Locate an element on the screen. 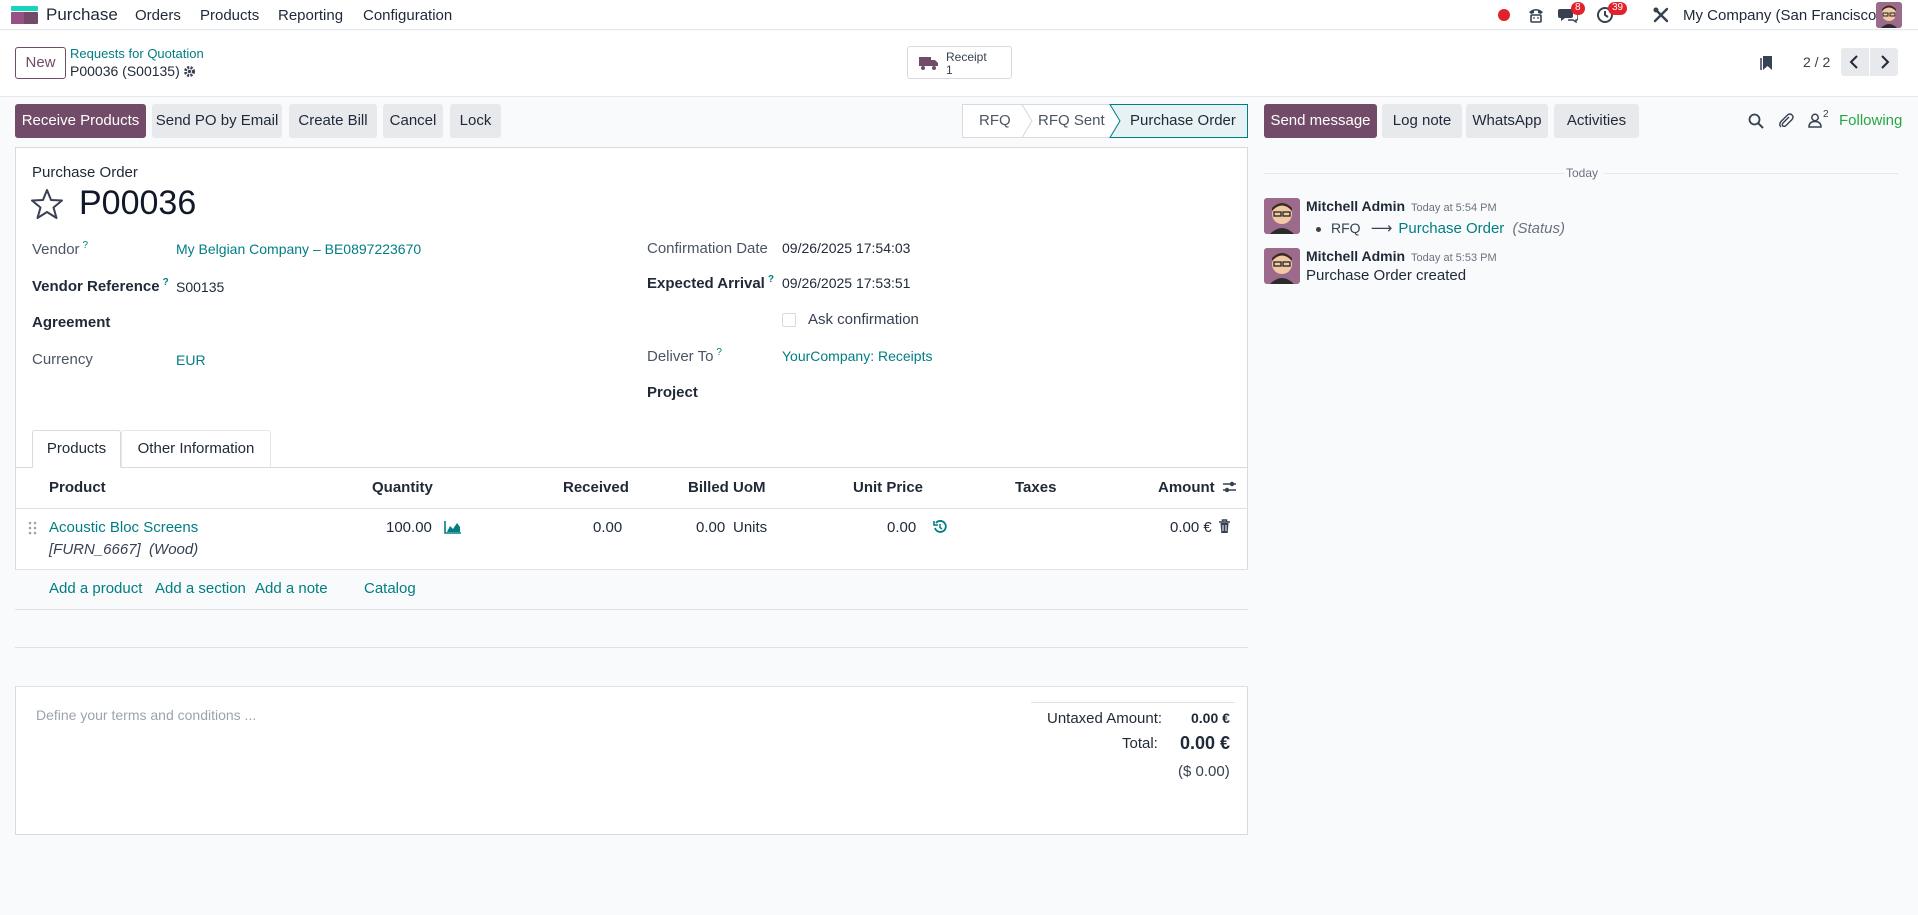 The image size is (1918, 915). uom-cell: Units is located at coordinates (750, 527).